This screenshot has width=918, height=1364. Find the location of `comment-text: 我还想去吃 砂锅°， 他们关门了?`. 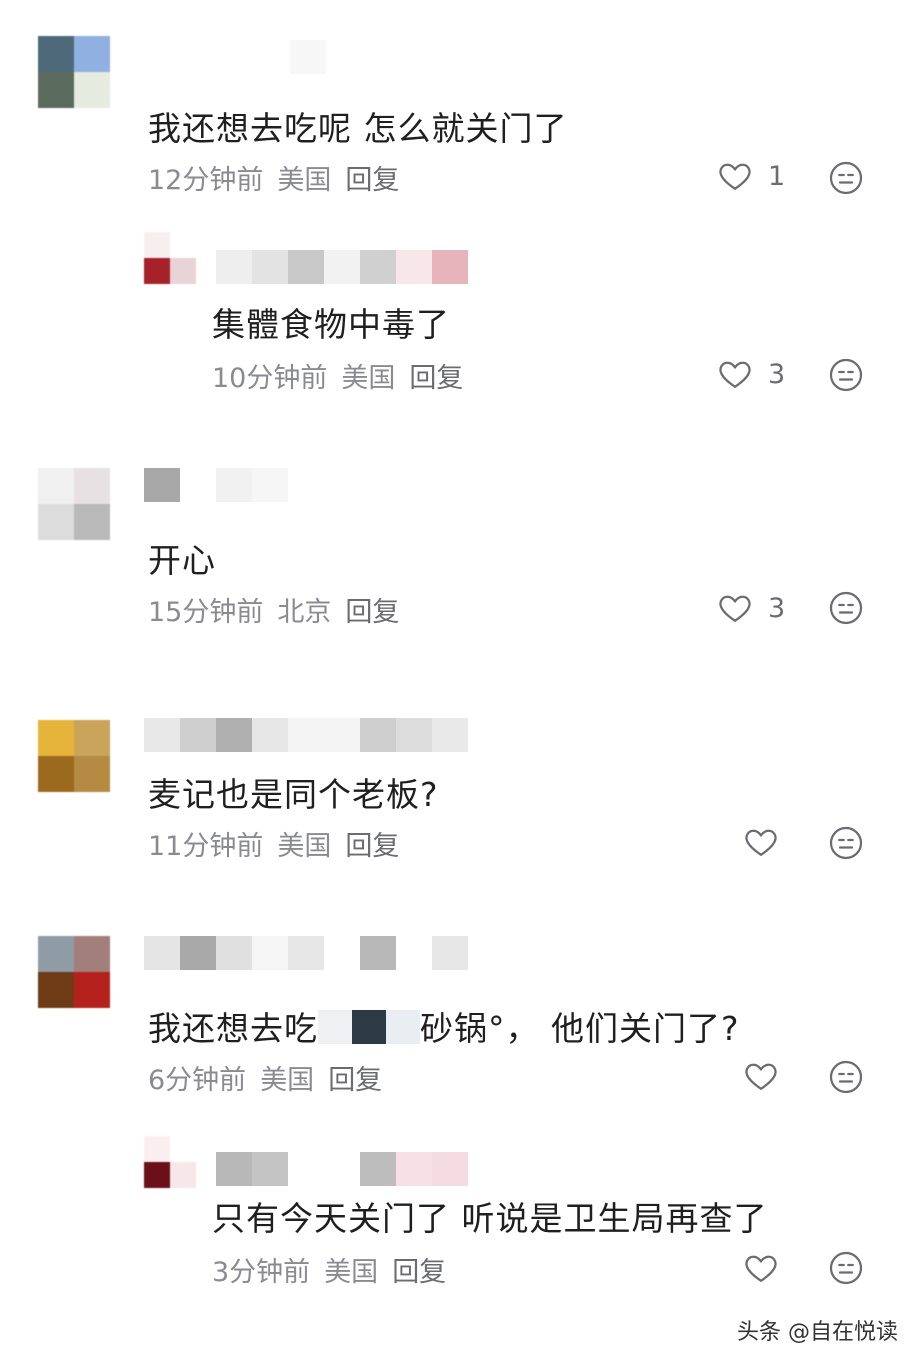

comment-text: 我还想去吃 砂锅°， 他们关门了? is located at coordinates (444, 1027).